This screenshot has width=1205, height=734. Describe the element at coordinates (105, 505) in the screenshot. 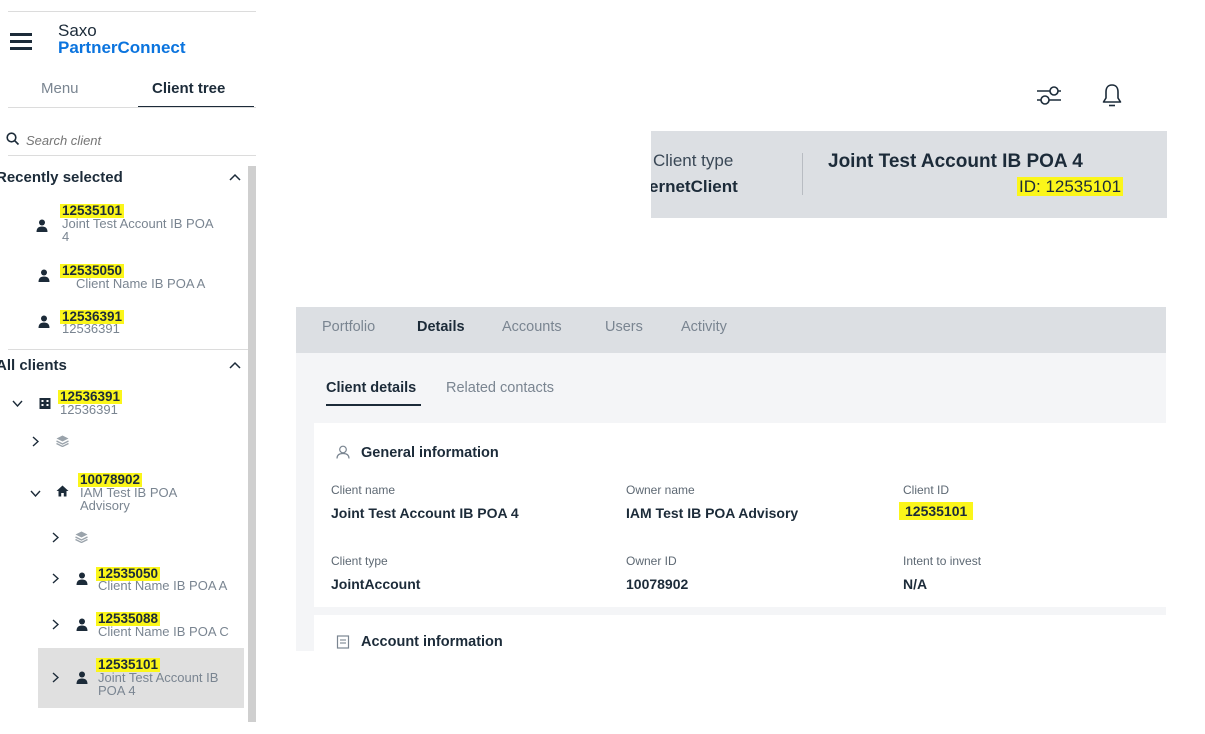

I see `client-name-cont: Advisory` at that location.